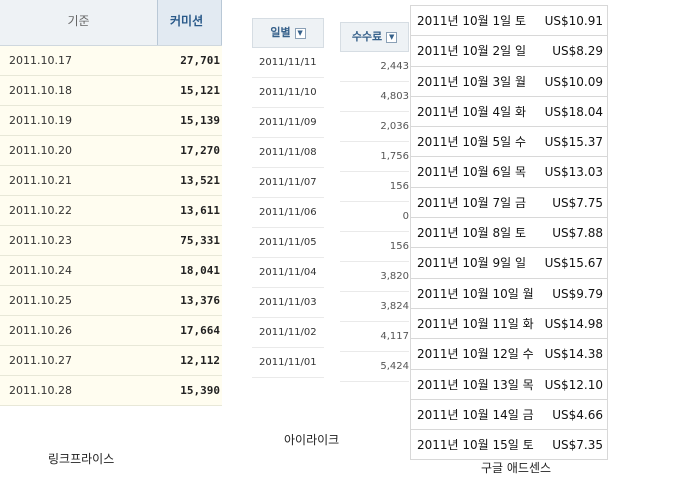 The height and width of the screenshot is (497, 681). What do you see at coordinates (374, 97) in the screenshot?
I see `amount-cell: 4,803` at bounding box center [374, 97].